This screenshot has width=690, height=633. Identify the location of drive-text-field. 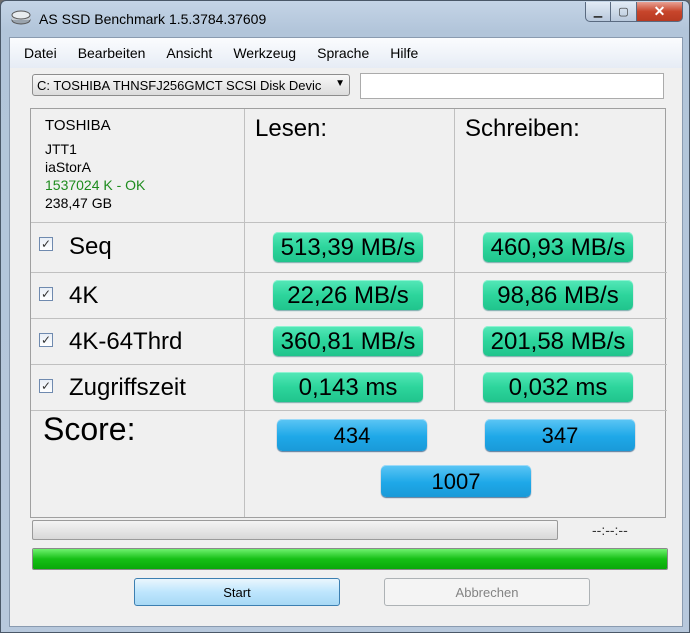
(512, 86).